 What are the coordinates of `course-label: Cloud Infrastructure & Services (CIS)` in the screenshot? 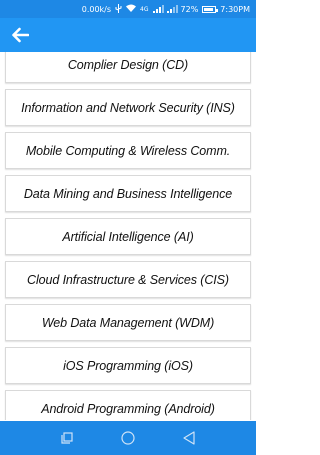 It's located at (128, 279).